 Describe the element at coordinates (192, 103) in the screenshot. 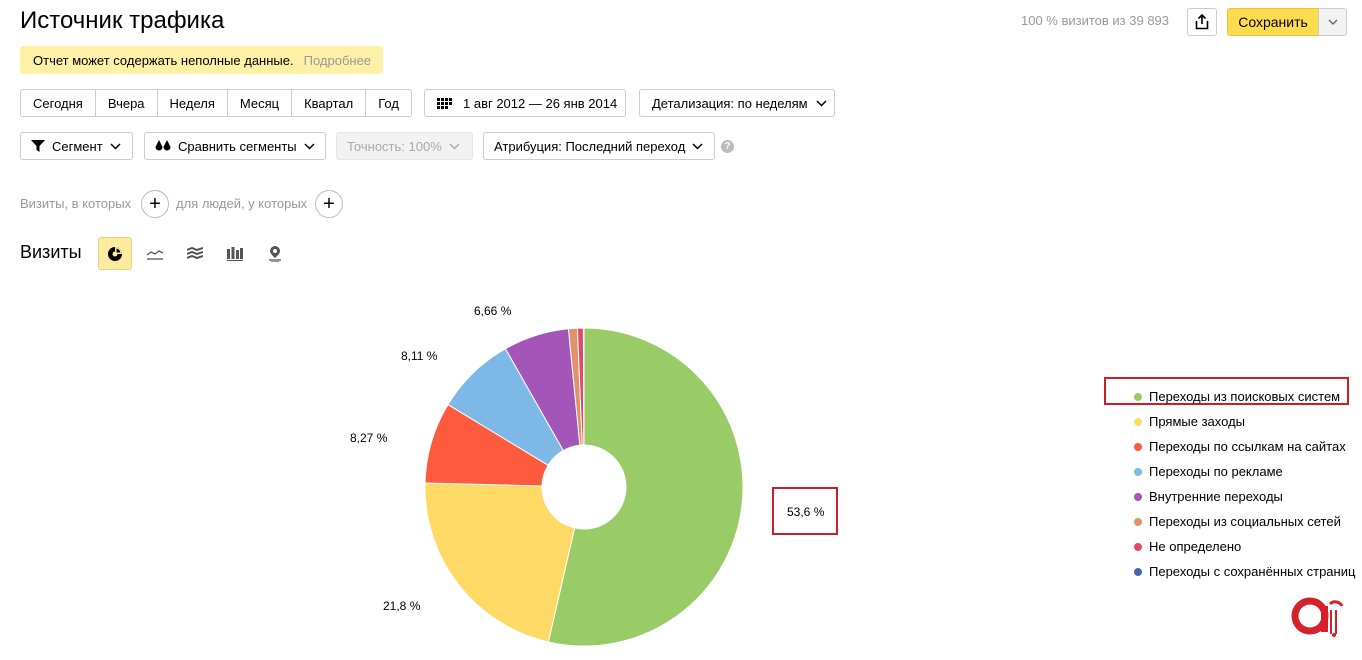

I see `period-week: Неделя` at that location.